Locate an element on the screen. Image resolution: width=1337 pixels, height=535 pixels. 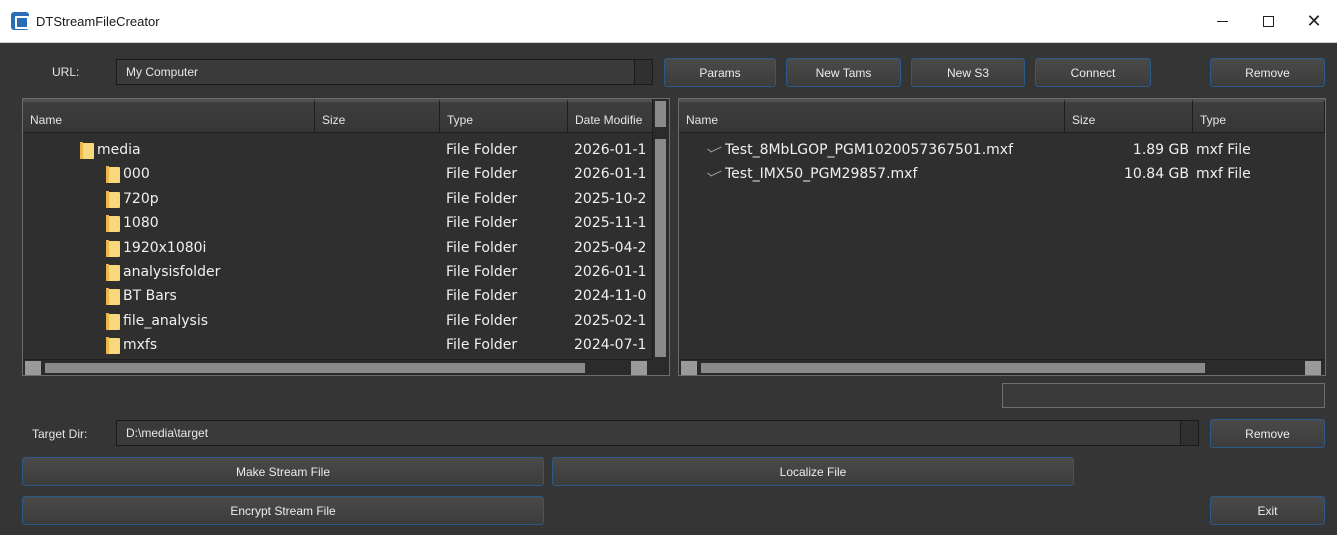
progress-bar is located at coordinates (1163, 395).